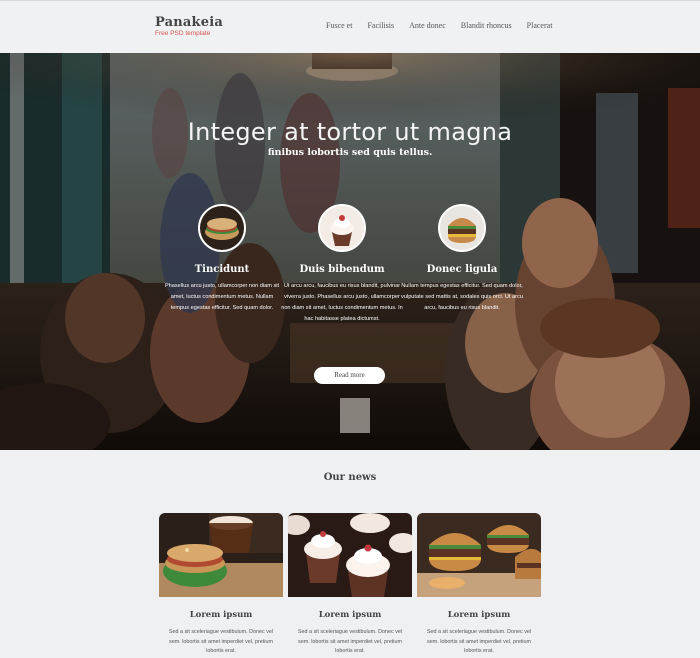 This screenshot has width=700, height=658. Describe the element at coordinates (342, 269) in the screenshot. I see `feature-title: Duis bibendum` at that location.